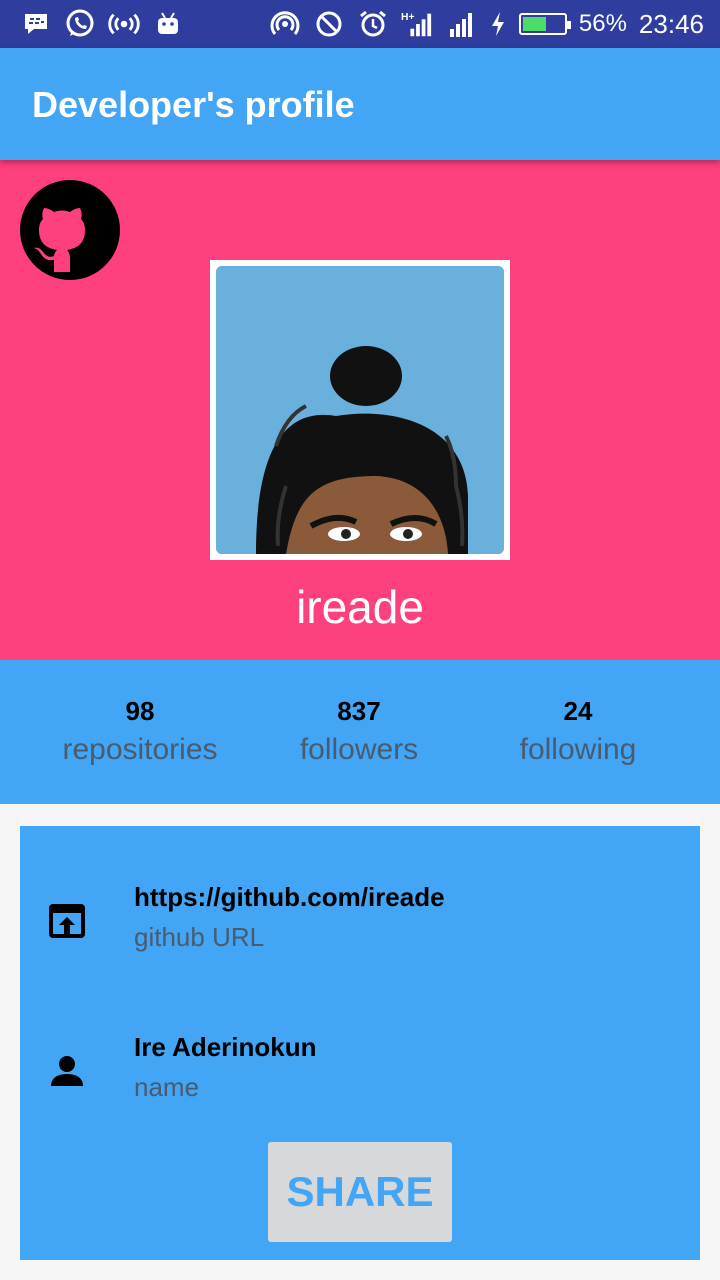  Describe the element at coordinates (67, 921) in the screenshot. I see `open-in-browser-icon` at that location.